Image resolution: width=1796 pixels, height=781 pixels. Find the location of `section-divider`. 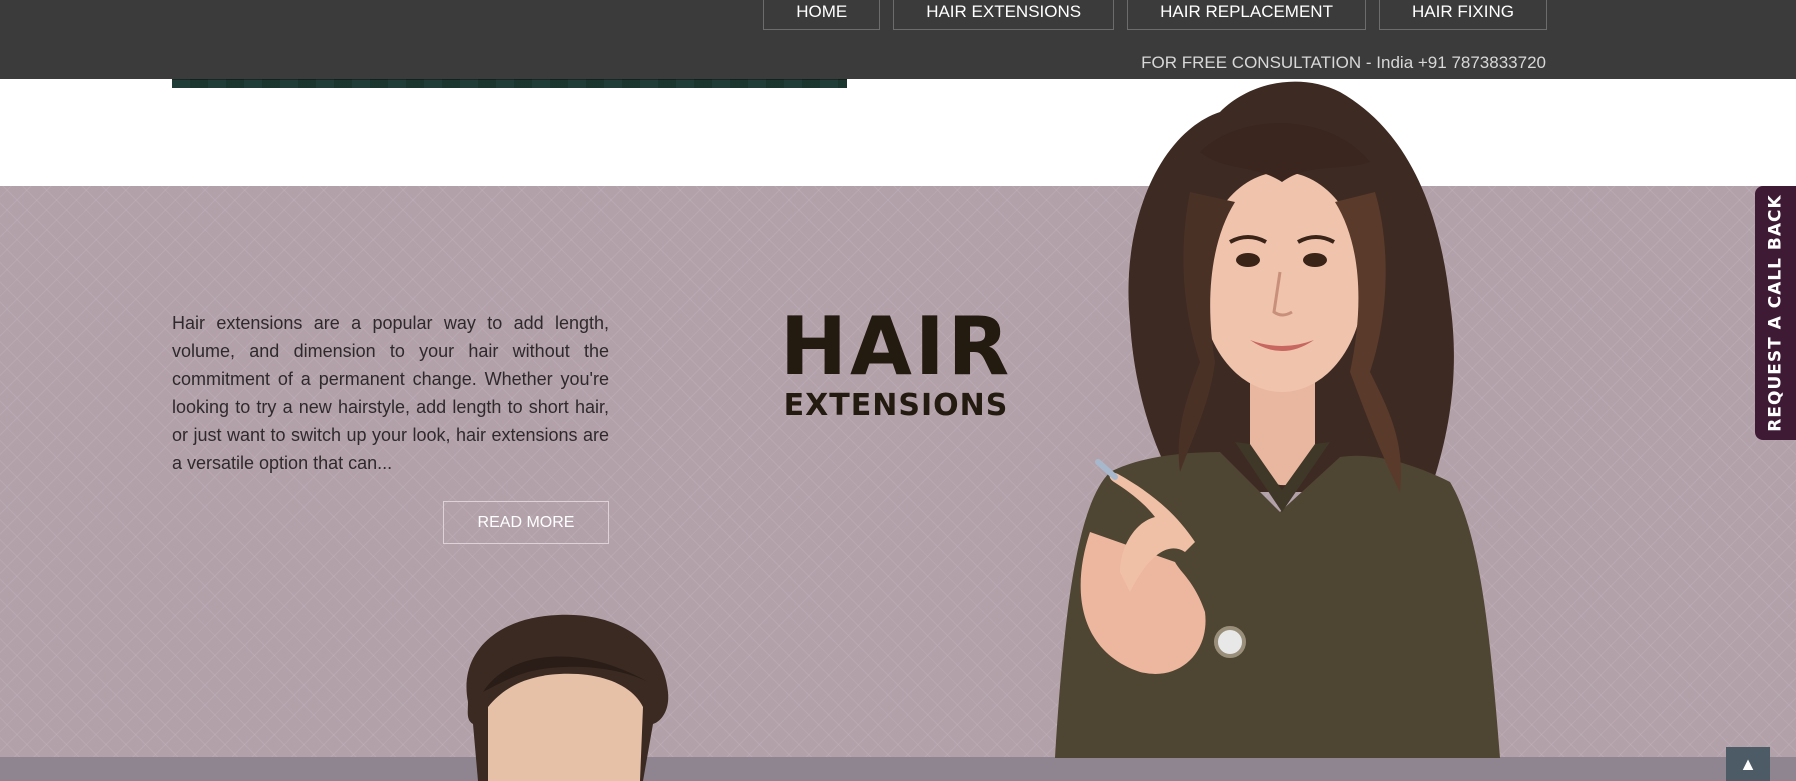

section-divider is located at coordinates (898, 769).